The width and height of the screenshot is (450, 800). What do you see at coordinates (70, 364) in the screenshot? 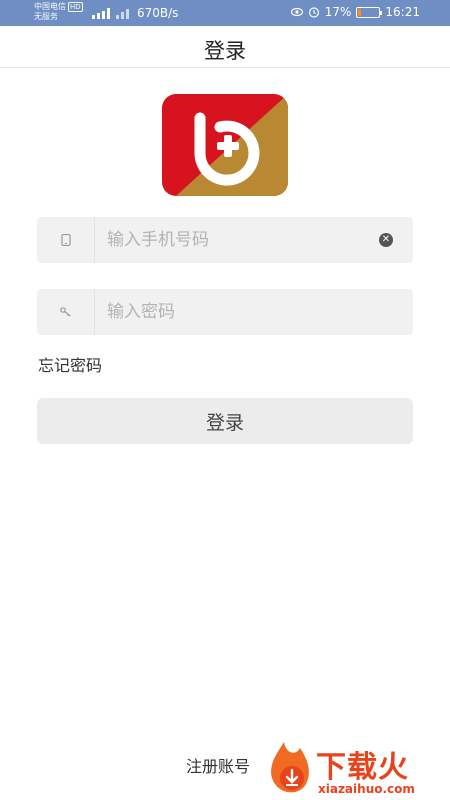
I see `forgot-password-link: 忘记密码` at bounding box center [70, 364].